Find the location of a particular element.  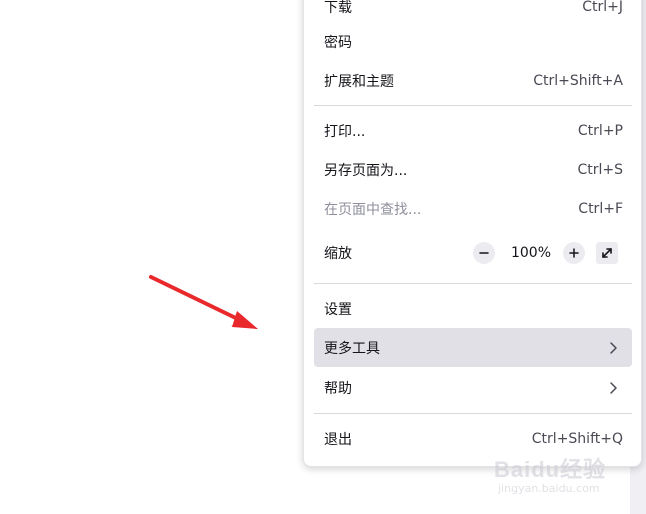

baidu-jingyan-watermark: Baidu经验 jingyan.baidu.com is located at coordinates (559, 477).